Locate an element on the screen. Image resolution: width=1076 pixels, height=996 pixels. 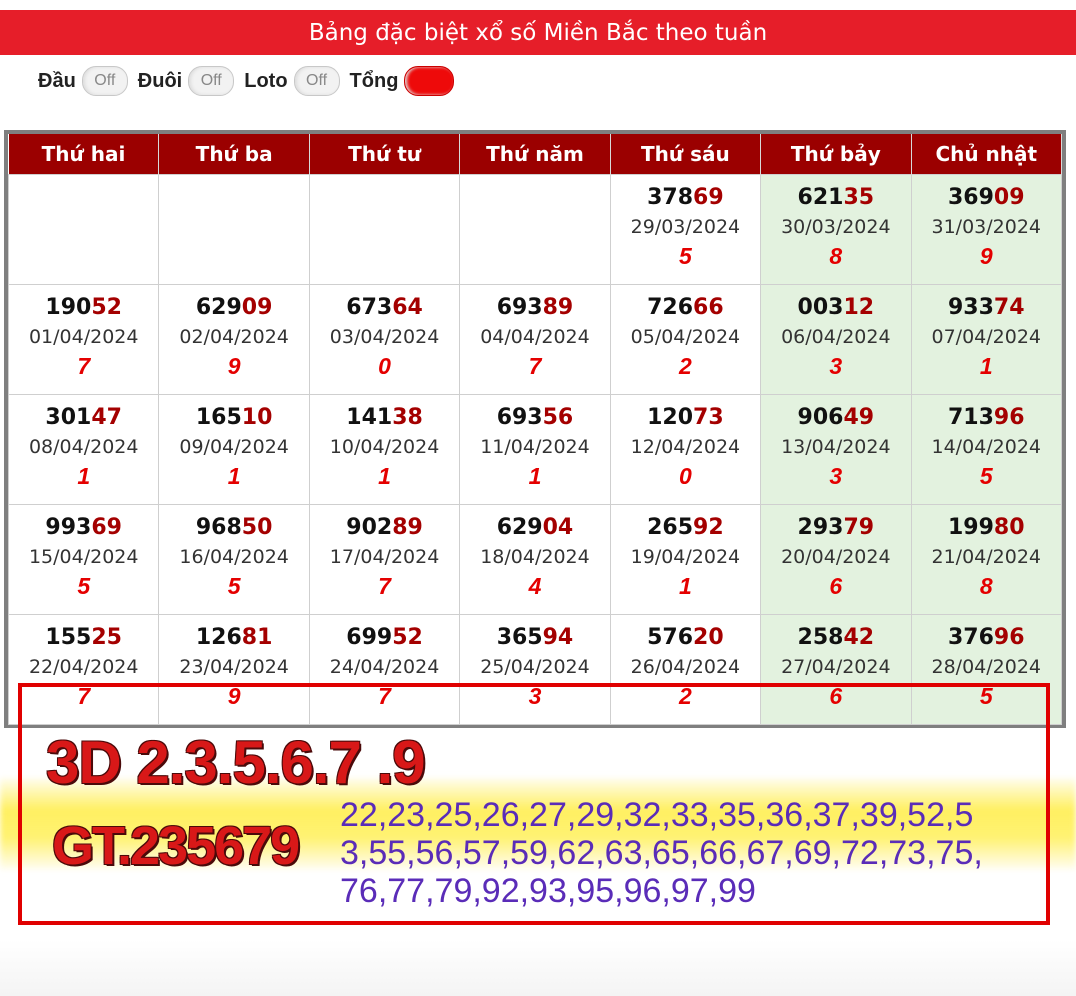
number-tail: 69 is located at coordinates (708, 197).